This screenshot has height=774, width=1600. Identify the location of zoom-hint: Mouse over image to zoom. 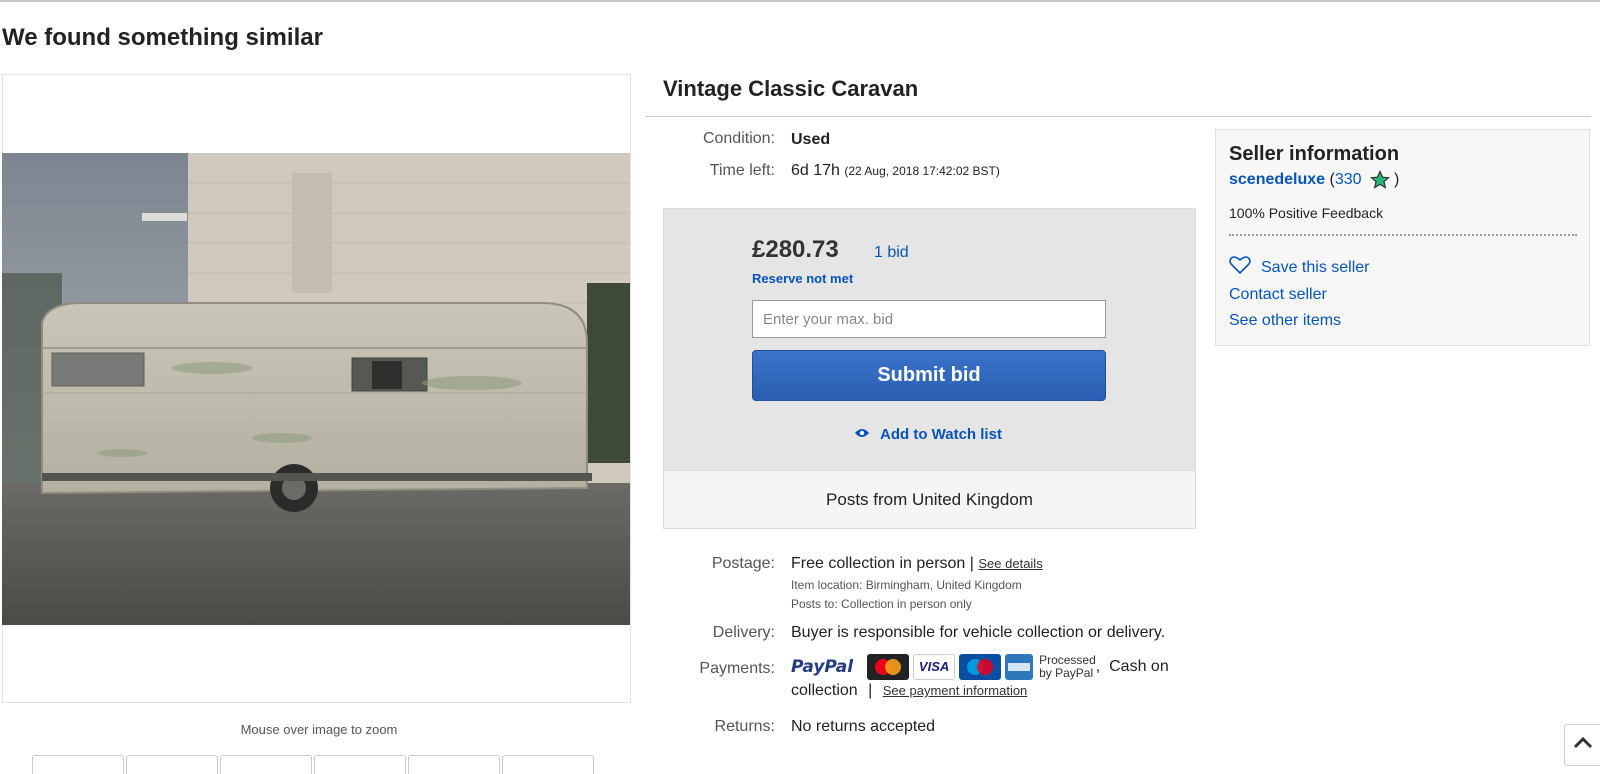
(319, 729).